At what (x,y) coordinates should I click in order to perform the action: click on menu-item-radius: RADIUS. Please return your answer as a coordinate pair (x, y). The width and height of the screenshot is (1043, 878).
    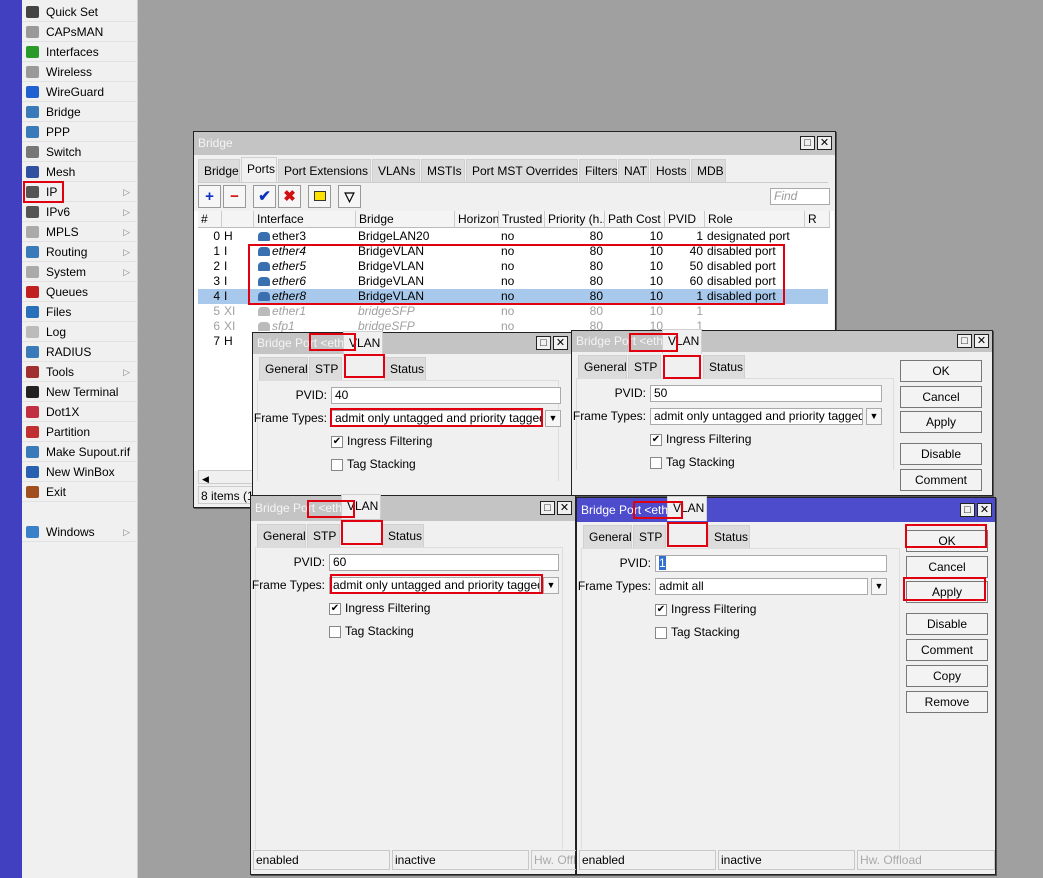
    Looking at the image, I should click on (80, 352).